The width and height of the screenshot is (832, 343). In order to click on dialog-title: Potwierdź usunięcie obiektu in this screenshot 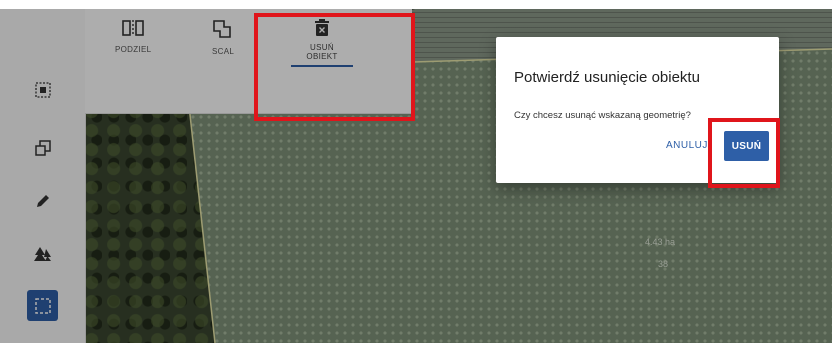, I will do `click(607, 77)`.